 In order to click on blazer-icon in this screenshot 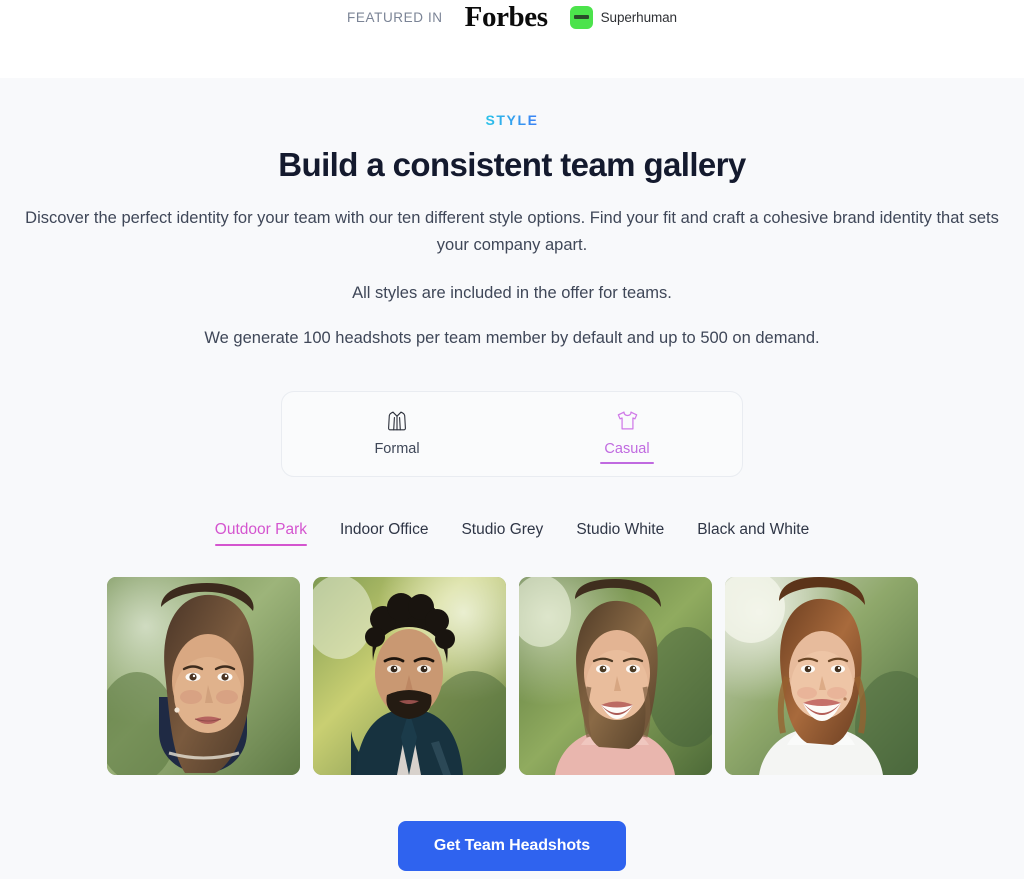, I will do `click(397, 421)`.